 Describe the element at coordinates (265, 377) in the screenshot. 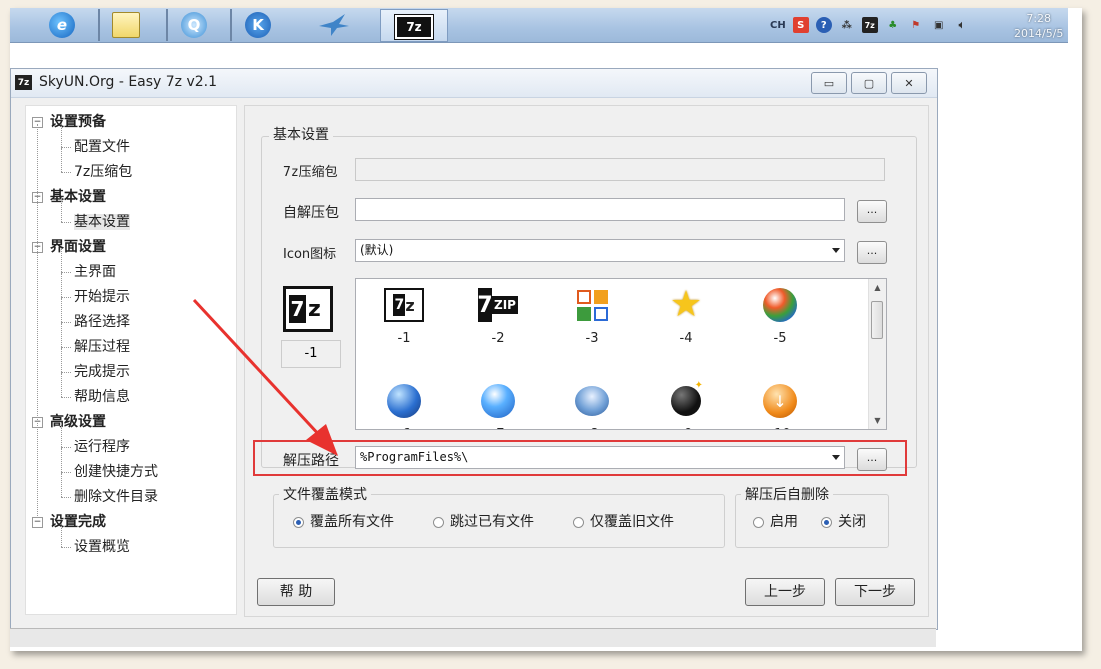

I see `annotation-arrow` at that location.